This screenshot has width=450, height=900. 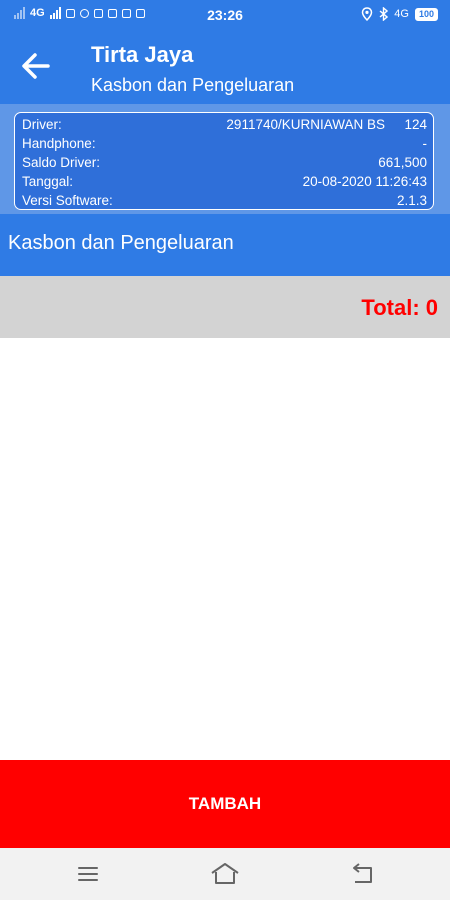 I want to click on arrow-left-icon, so click(x=36, y=66).